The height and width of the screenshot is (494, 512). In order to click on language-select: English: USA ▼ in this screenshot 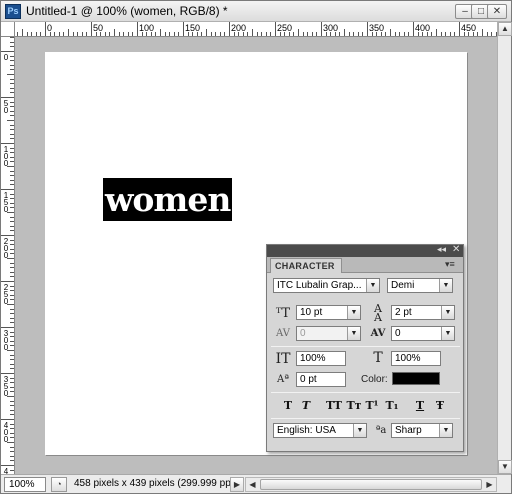, I will do `click(320, 430)`.